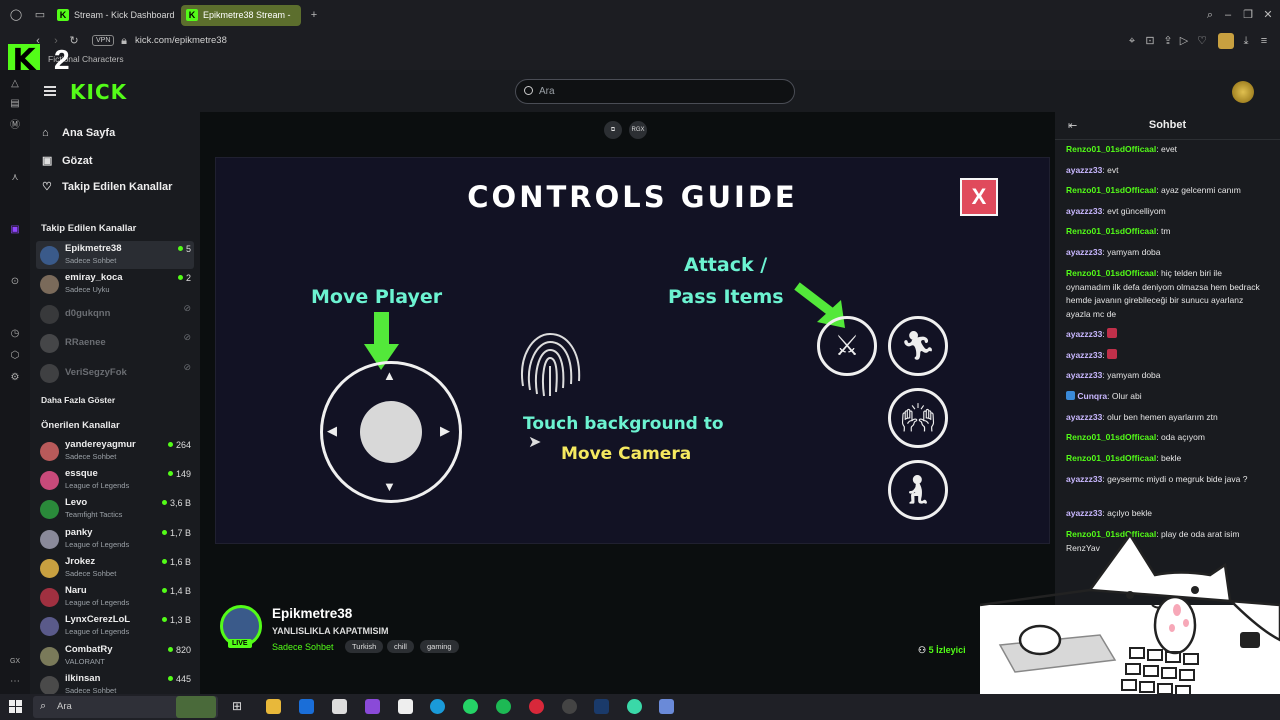 The width and height of the screenshot is (1280, 720). What do you see at coordinates (405, 706) in the screenshot?
I see `notepad-icon` at bounding box center [405, 706].